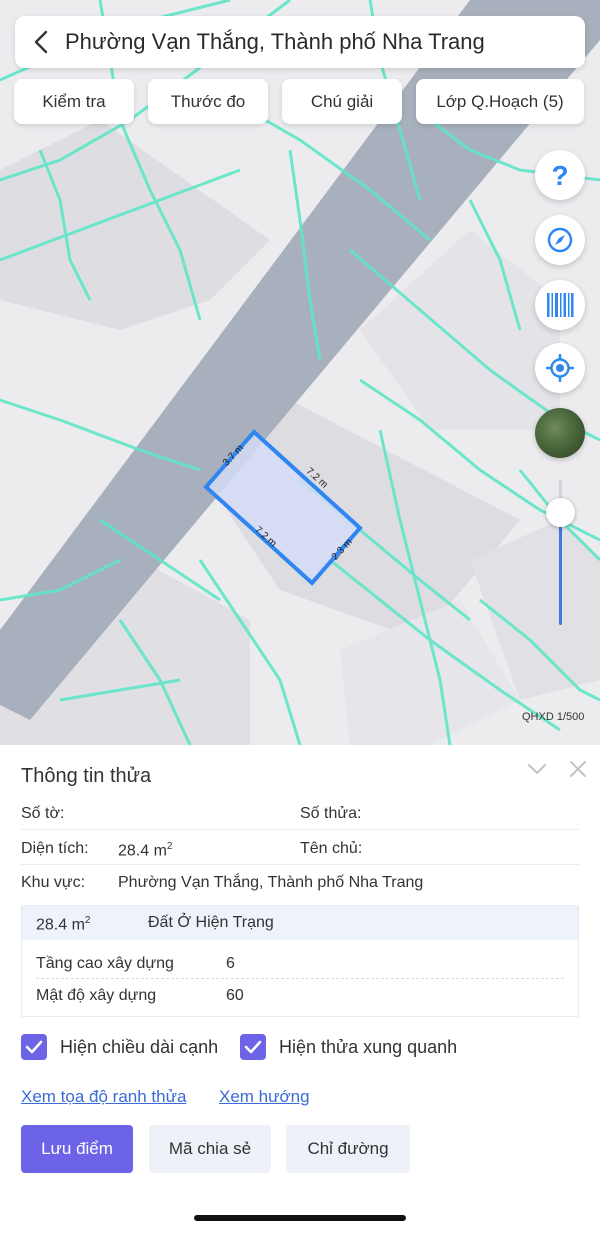 The image size is (600, 1234). I want to click on planning-layer-button: Lớp Q.Hoạch (5), so click(500, 101).